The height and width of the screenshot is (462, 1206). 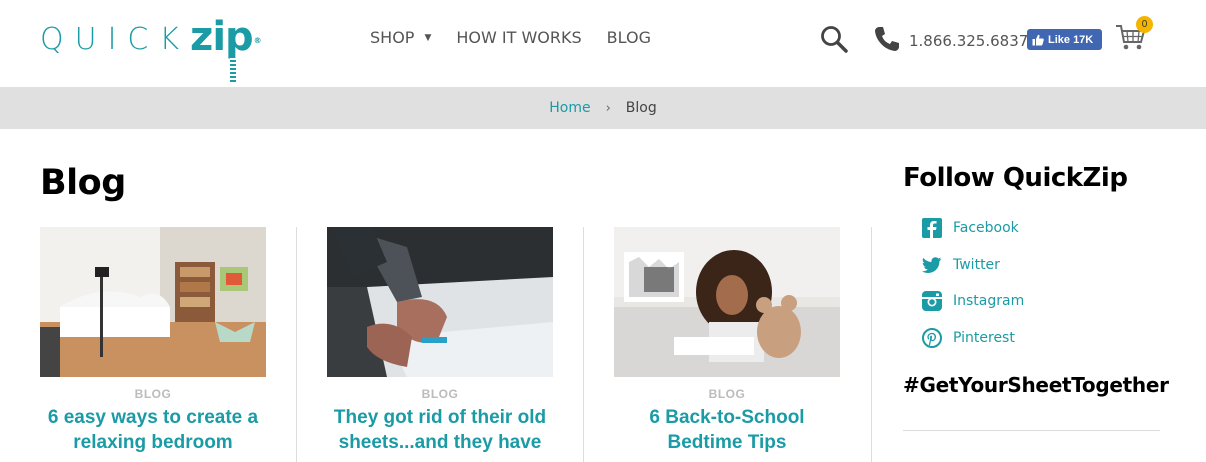 I want to click on facebook-icon, so click(x=932, y=228).